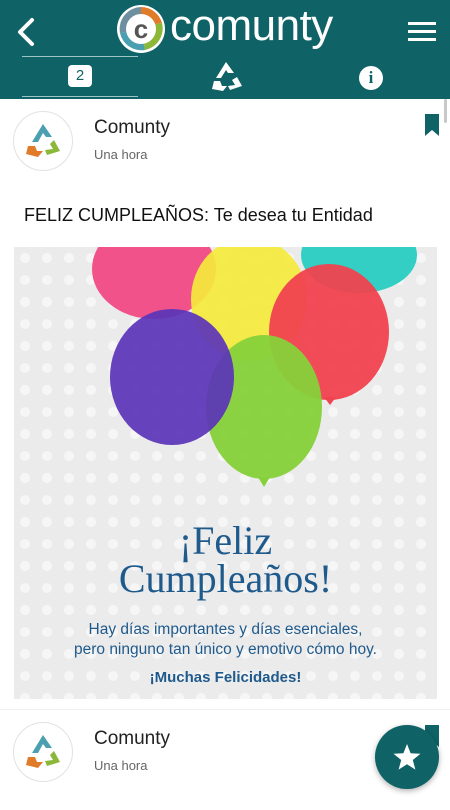  Describe the element at coordinates (80, 96) in the screenshot. I see `tab-active-indicator` at that location.